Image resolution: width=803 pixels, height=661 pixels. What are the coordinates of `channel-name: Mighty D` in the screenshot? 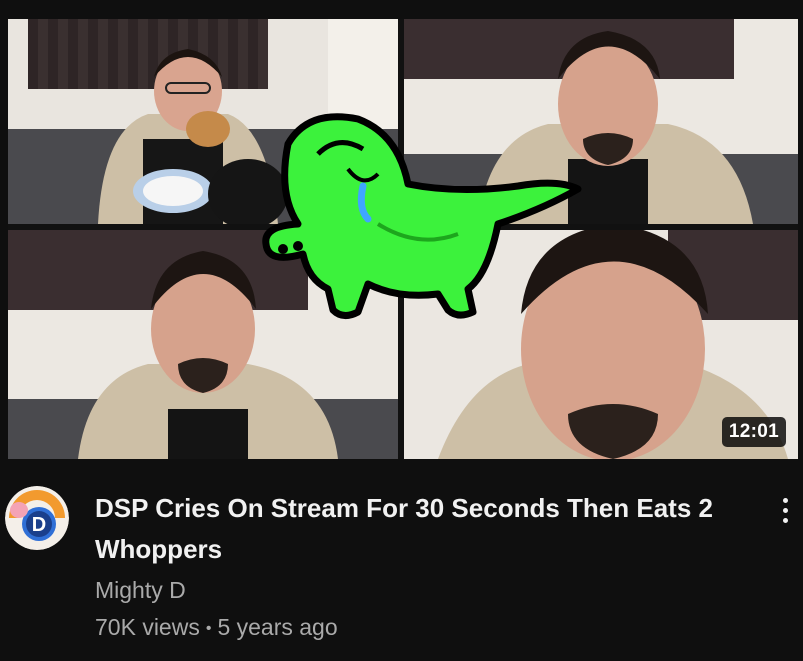 It's located at (140, 590).